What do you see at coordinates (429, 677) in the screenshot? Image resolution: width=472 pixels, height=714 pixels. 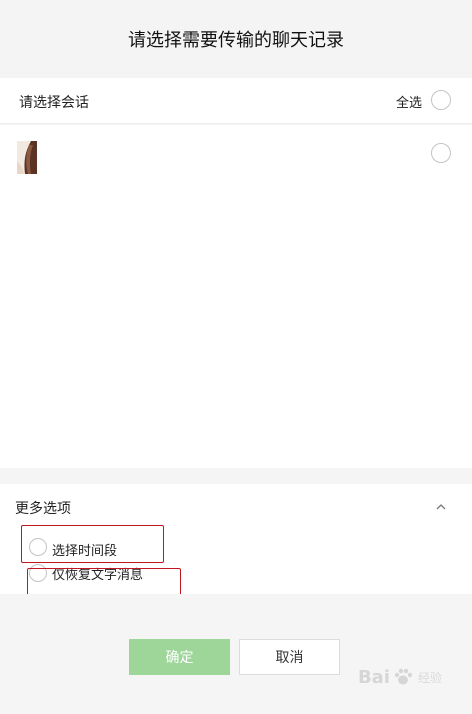 I see `watermark-sub: 经验` at bounding box center [429, 677].